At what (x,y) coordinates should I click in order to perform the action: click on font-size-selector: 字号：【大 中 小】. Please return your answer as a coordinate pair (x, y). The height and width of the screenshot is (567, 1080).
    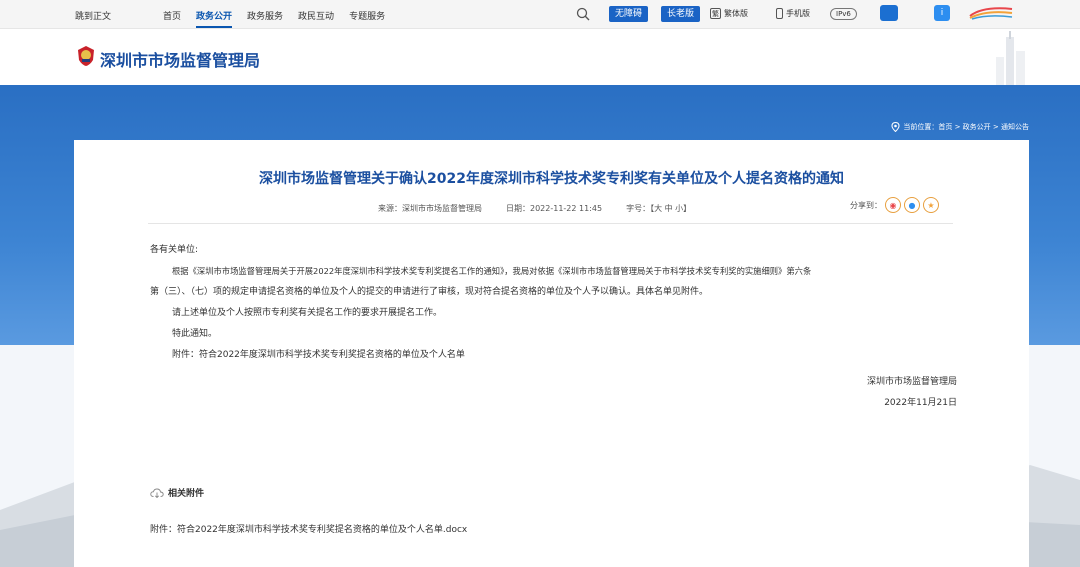
    Looking at the image, I should click on (658, 208).